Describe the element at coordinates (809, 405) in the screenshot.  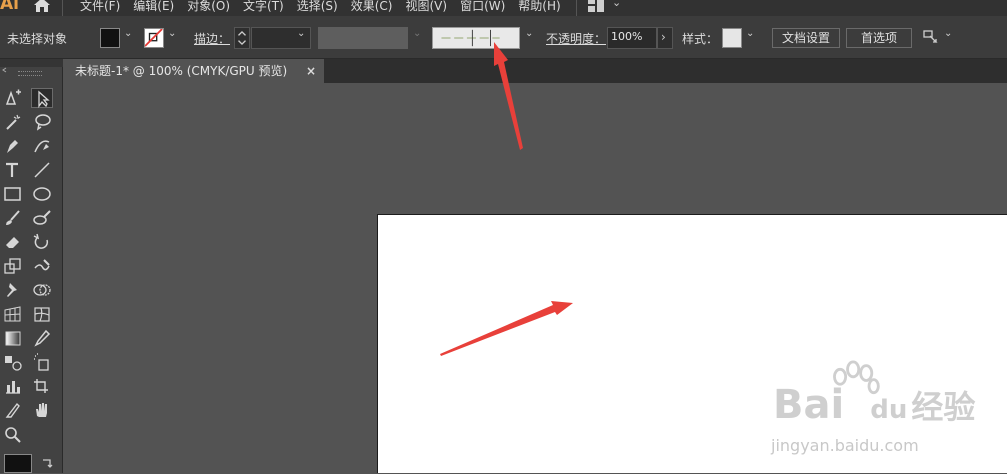
I see `watermark-brand-latin: Bai` at that location.